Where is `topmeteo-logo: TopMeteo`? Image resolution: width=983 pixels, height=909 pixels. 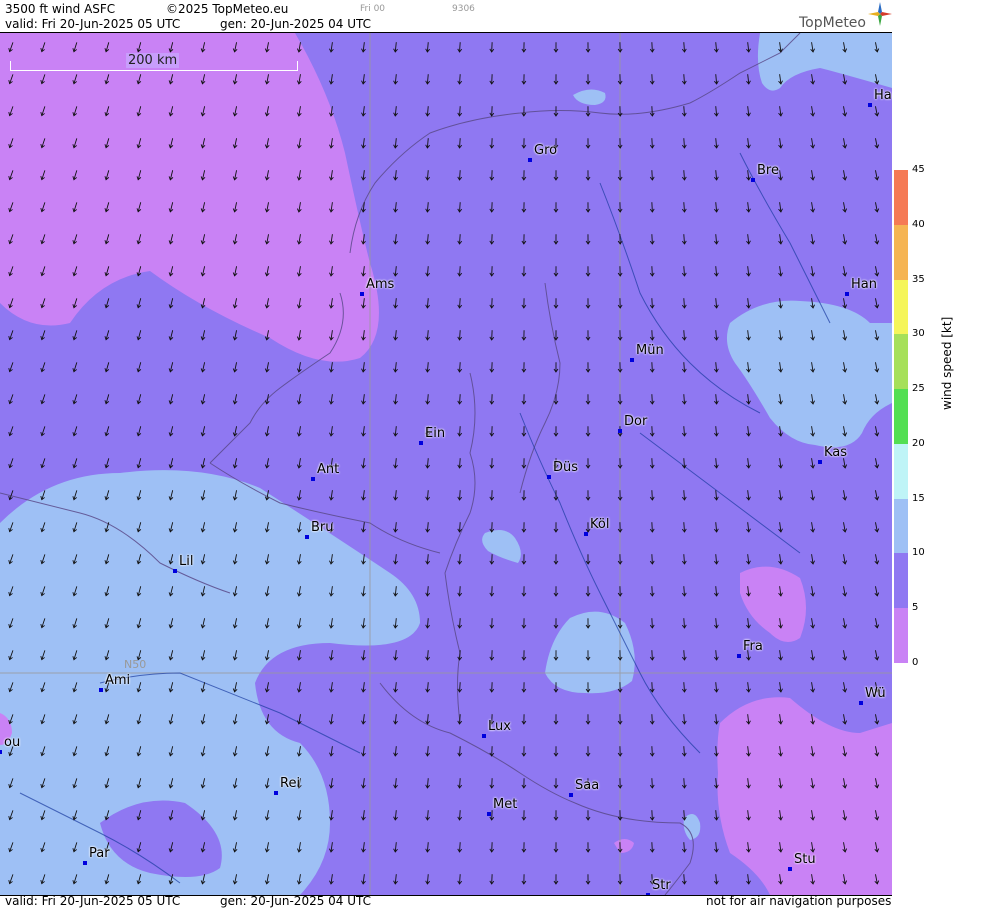 topmeteo-logo: TopMeteo is located at coordinates (832, 23).